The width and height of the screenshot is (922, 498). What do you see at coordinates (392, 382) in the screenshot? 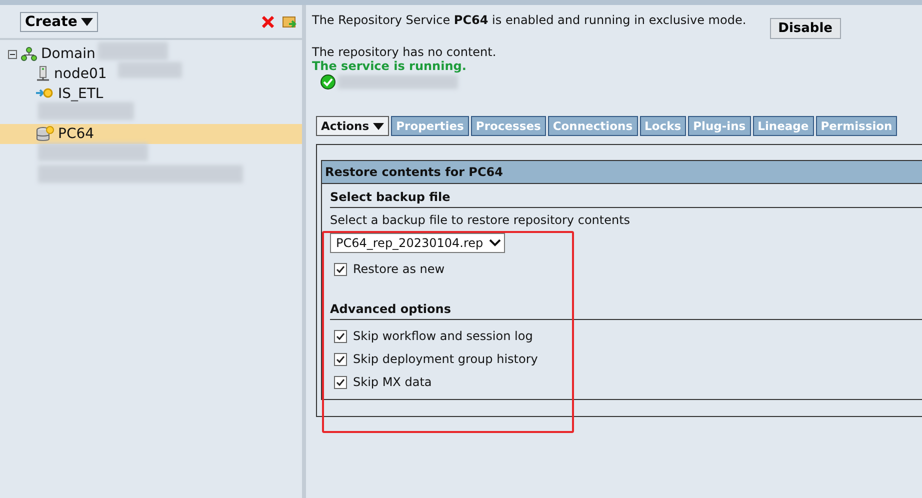
I see `checkbox-label: Skip MX data` at bounding box center [392, 382].